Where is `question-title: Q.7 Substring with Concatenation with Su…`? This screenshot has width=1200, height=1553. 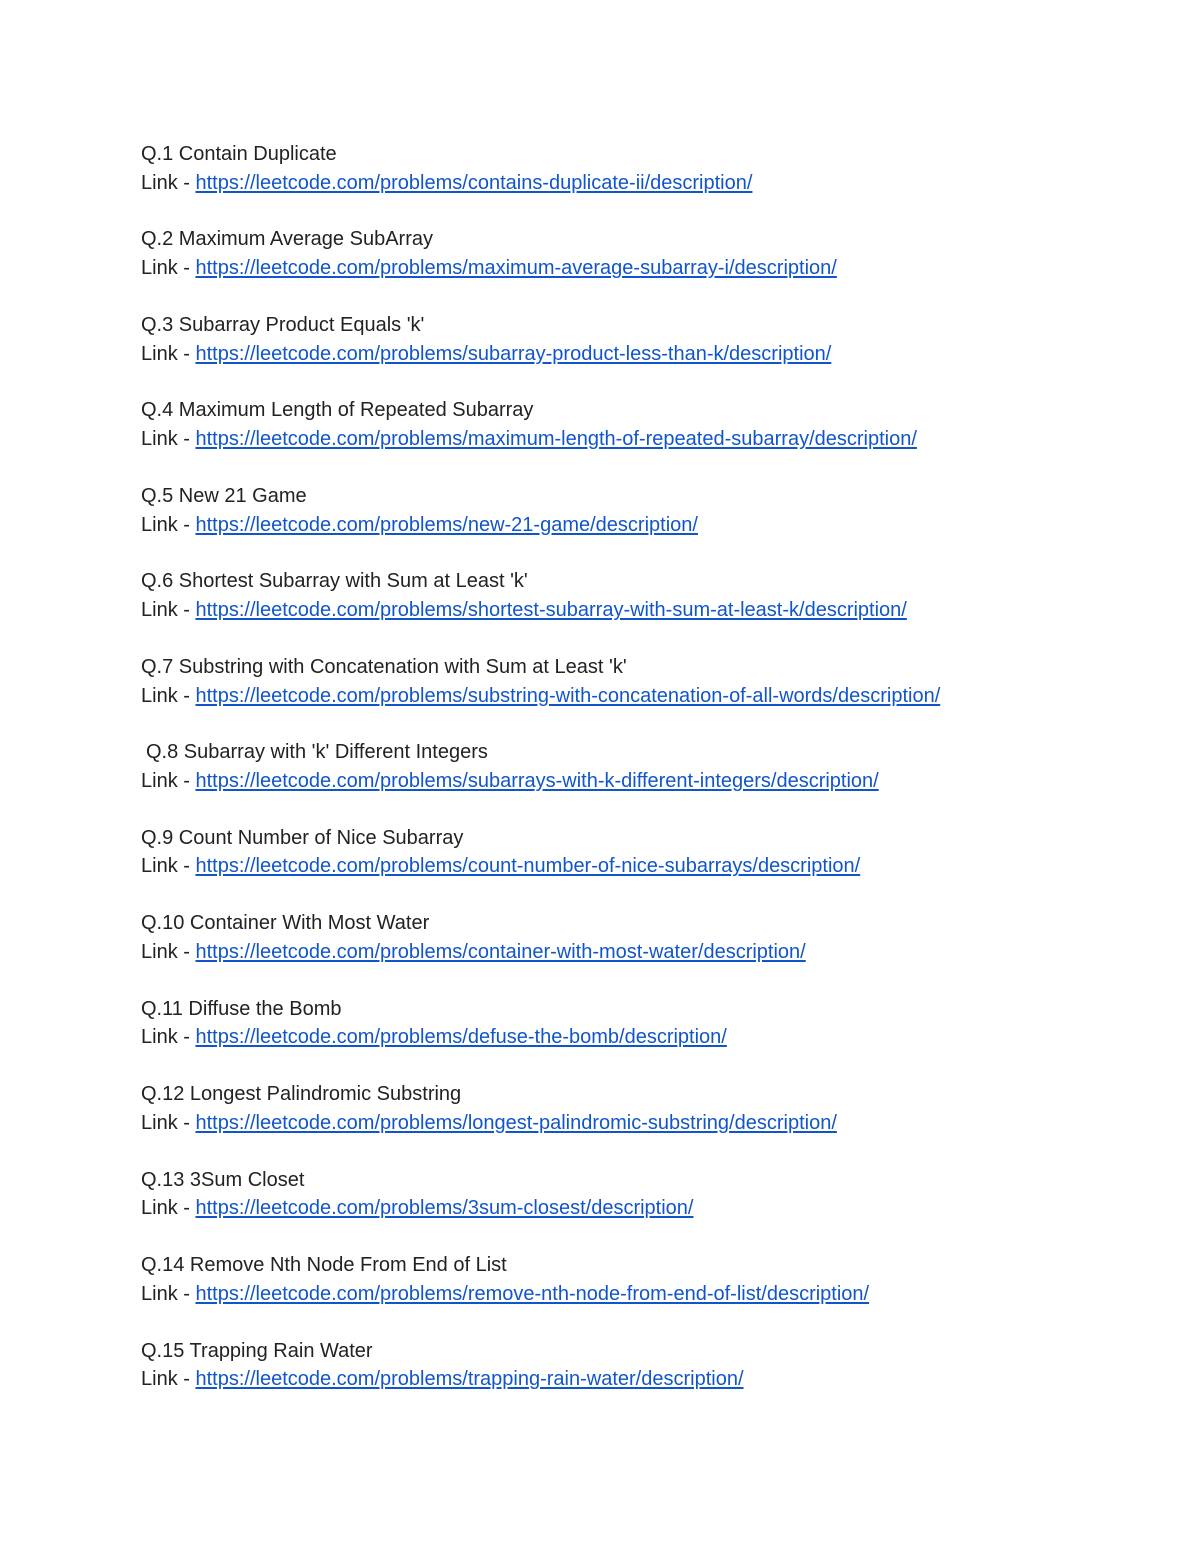 question-title: Q.7 Substring with Concatenation with Su… is located at coordinates (384, 666).